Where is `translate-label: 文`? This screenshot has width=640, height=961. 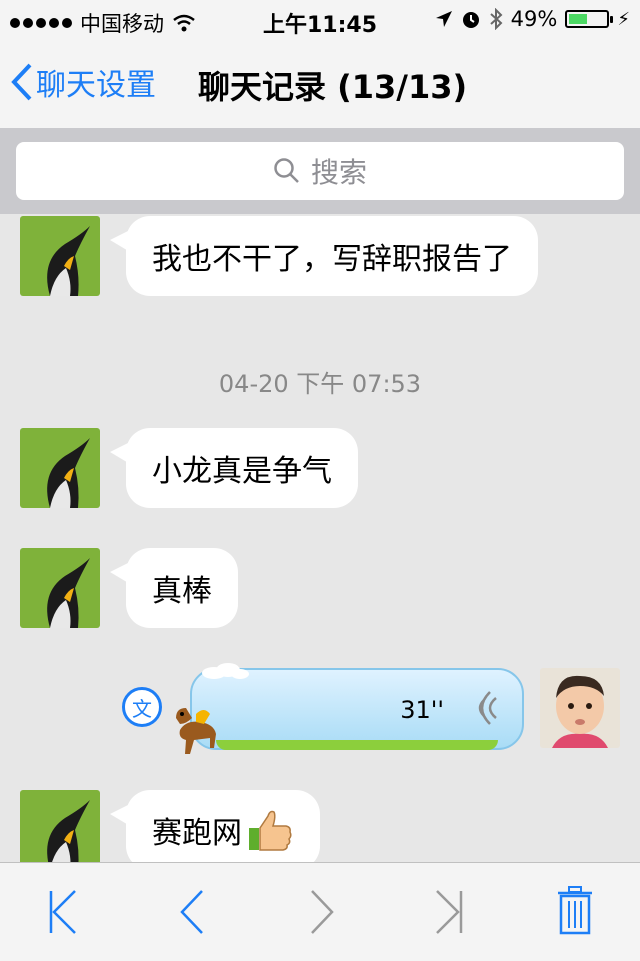 translate-label: 文 is located at coordinates (142, 708).